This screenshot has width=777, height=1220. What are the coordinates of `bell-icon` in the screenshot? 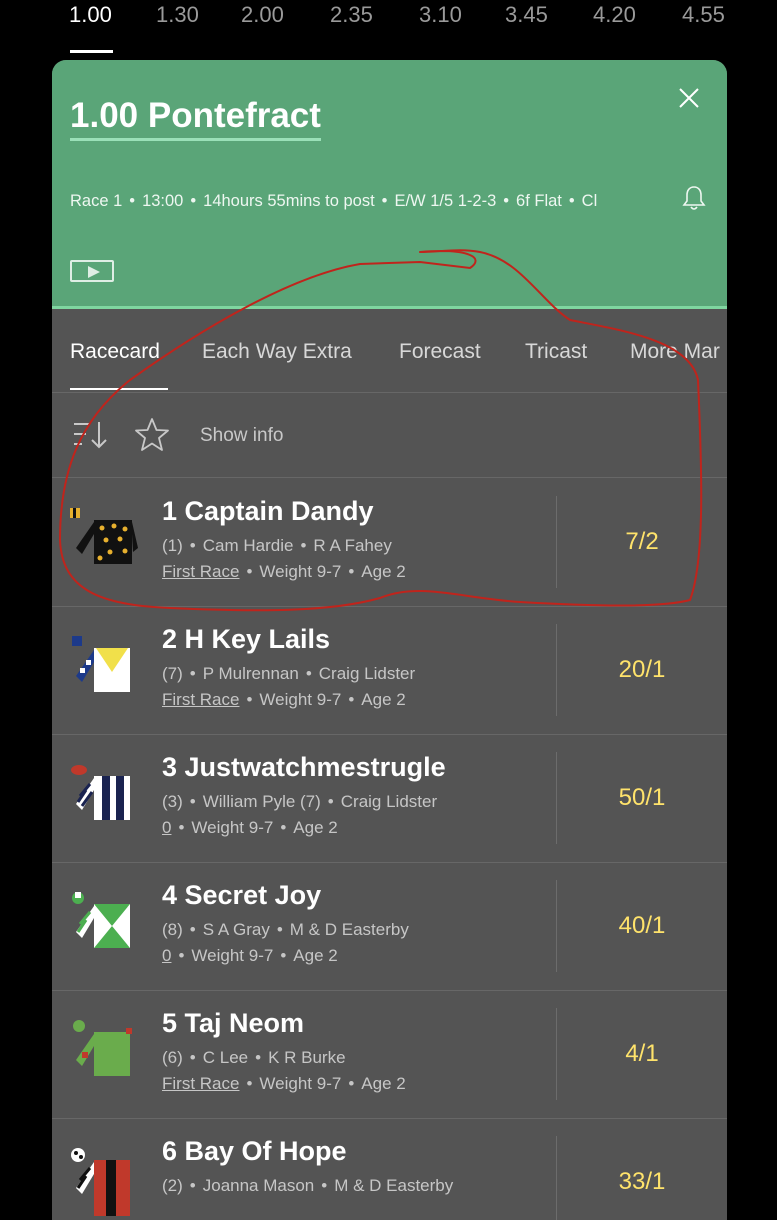 It's located at (694, 198).